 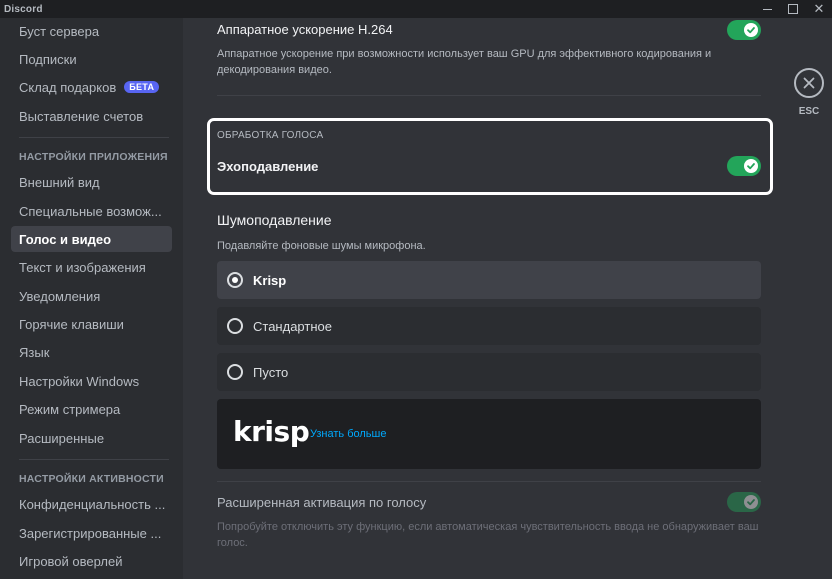 I want to click on sidebar-item-label: Выставление счетов, so click(x=81, y=116).